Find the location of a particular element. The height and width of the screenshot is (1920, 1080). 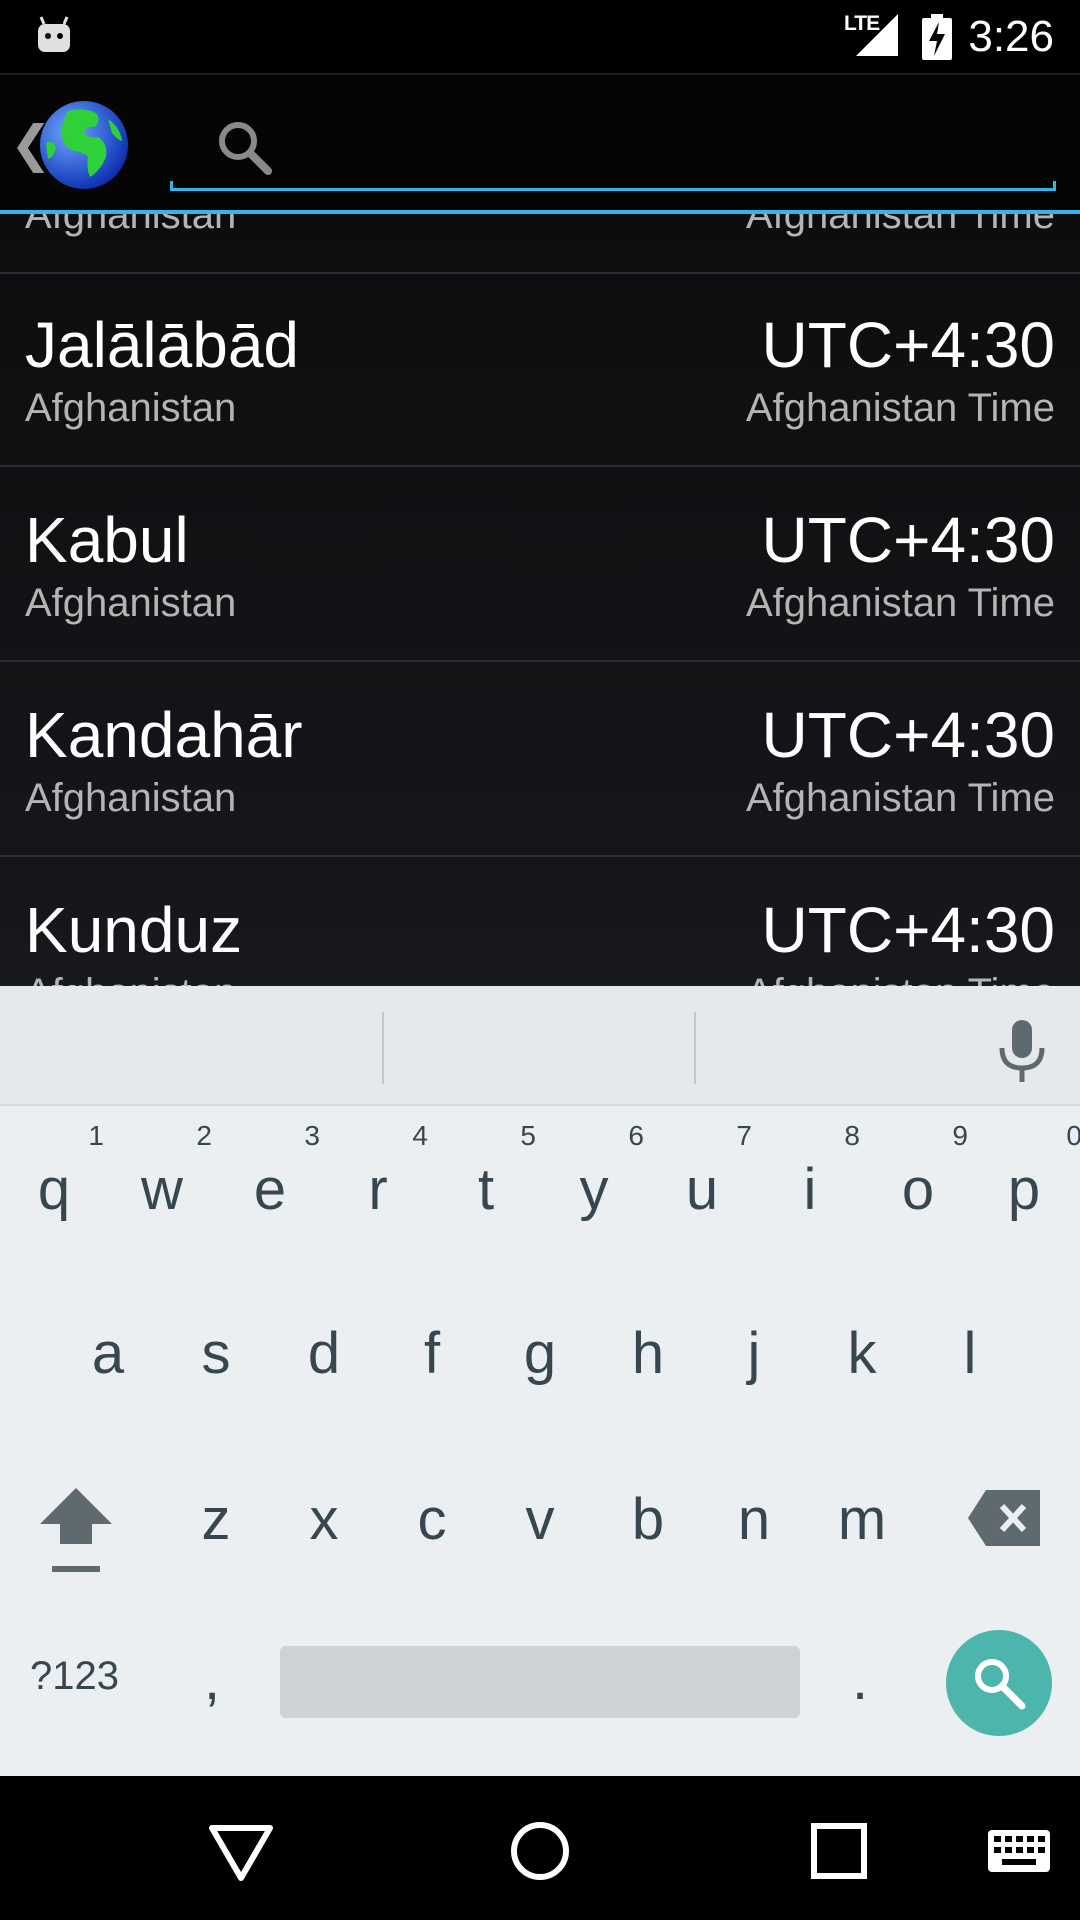

key-hint: 5 is located at coordinates (528, 1135).